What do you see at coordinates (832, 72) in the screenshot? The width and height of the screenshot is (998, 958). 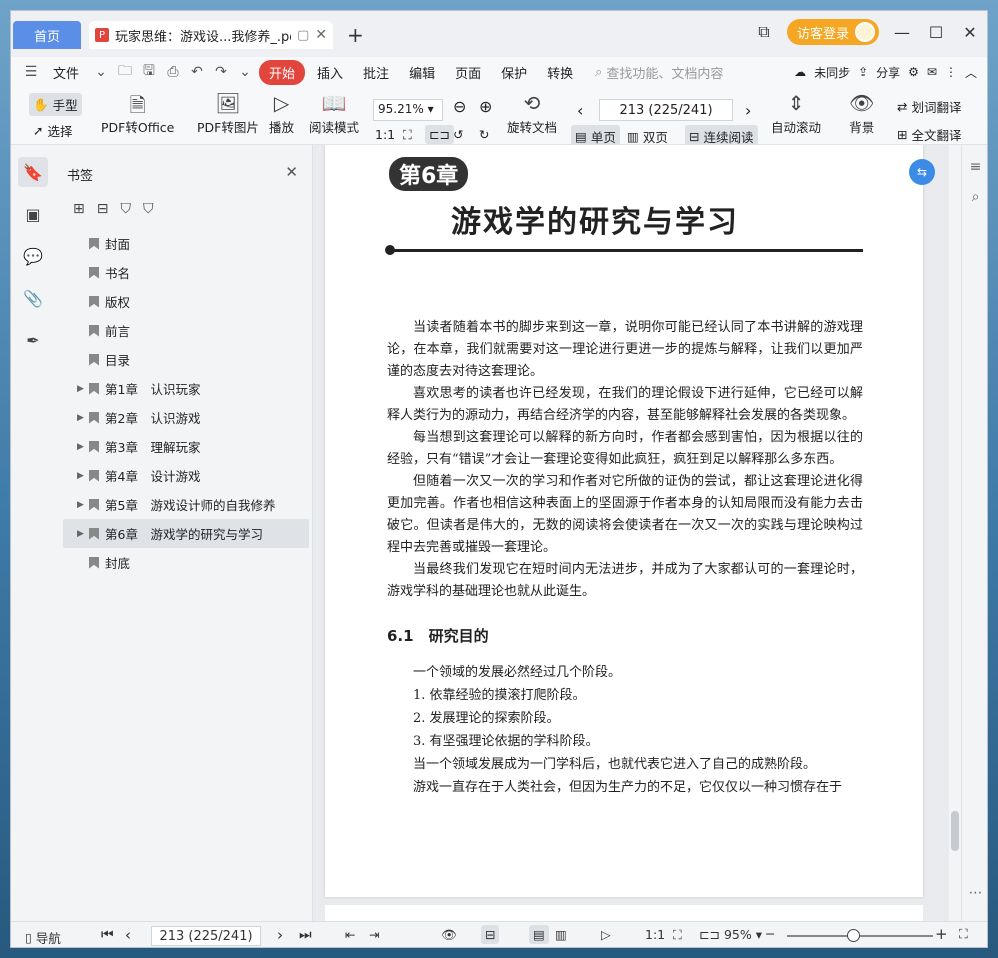 I see `sync-status: 未同步` at bounding box center [832, 72].